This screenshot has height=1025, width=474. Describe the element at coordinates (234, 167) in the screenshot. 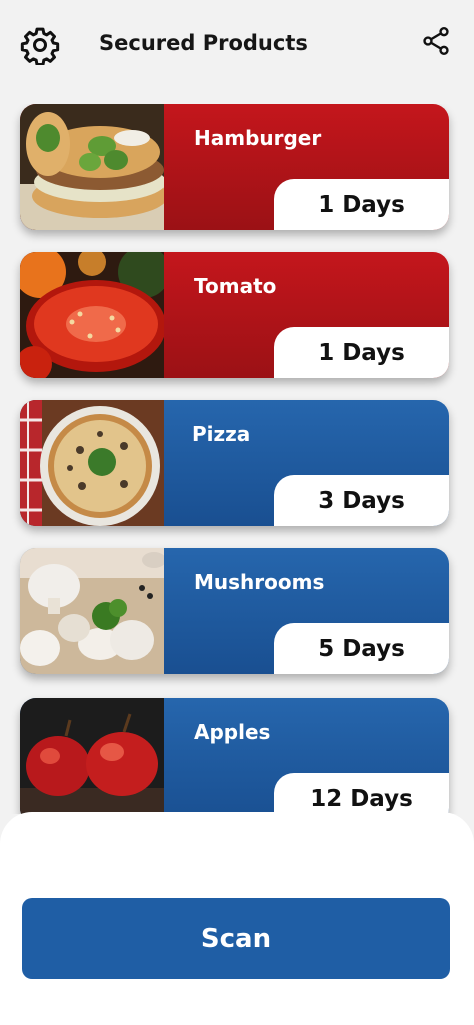

I see `product-card: Hamburger 1 Days` at that location.